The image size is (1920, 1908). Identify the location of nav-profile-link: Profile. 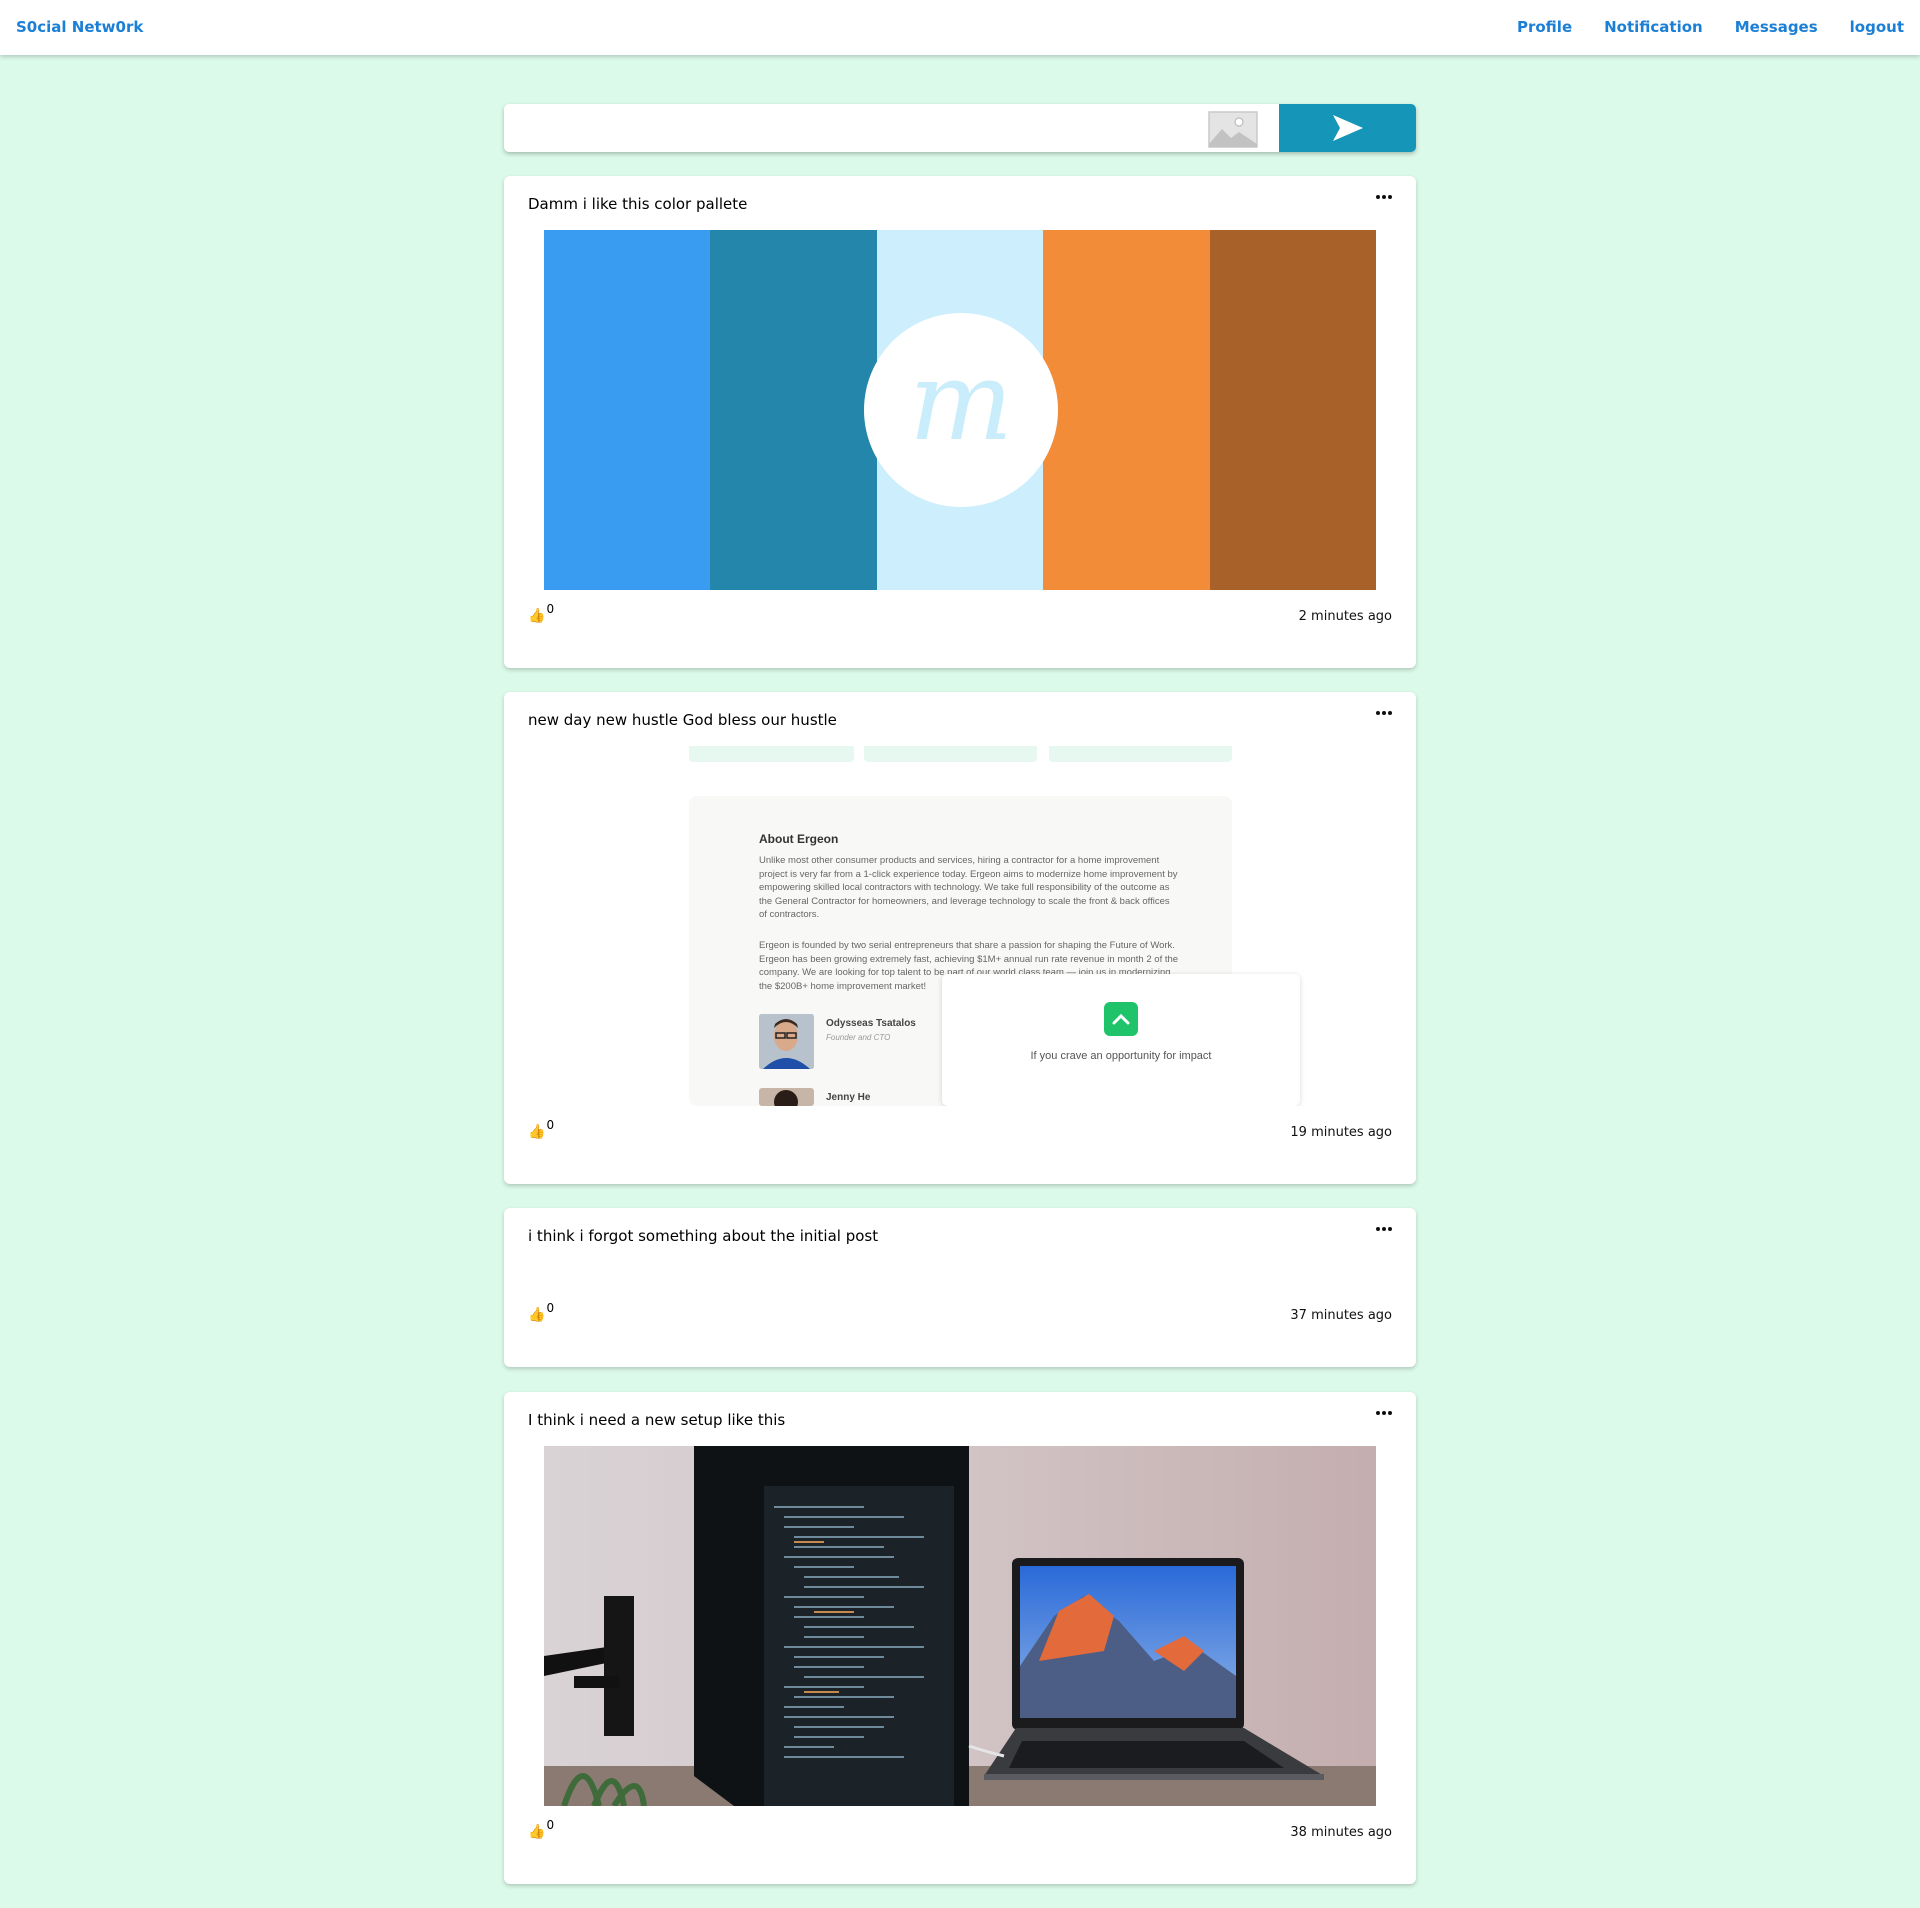
(1544, 27).